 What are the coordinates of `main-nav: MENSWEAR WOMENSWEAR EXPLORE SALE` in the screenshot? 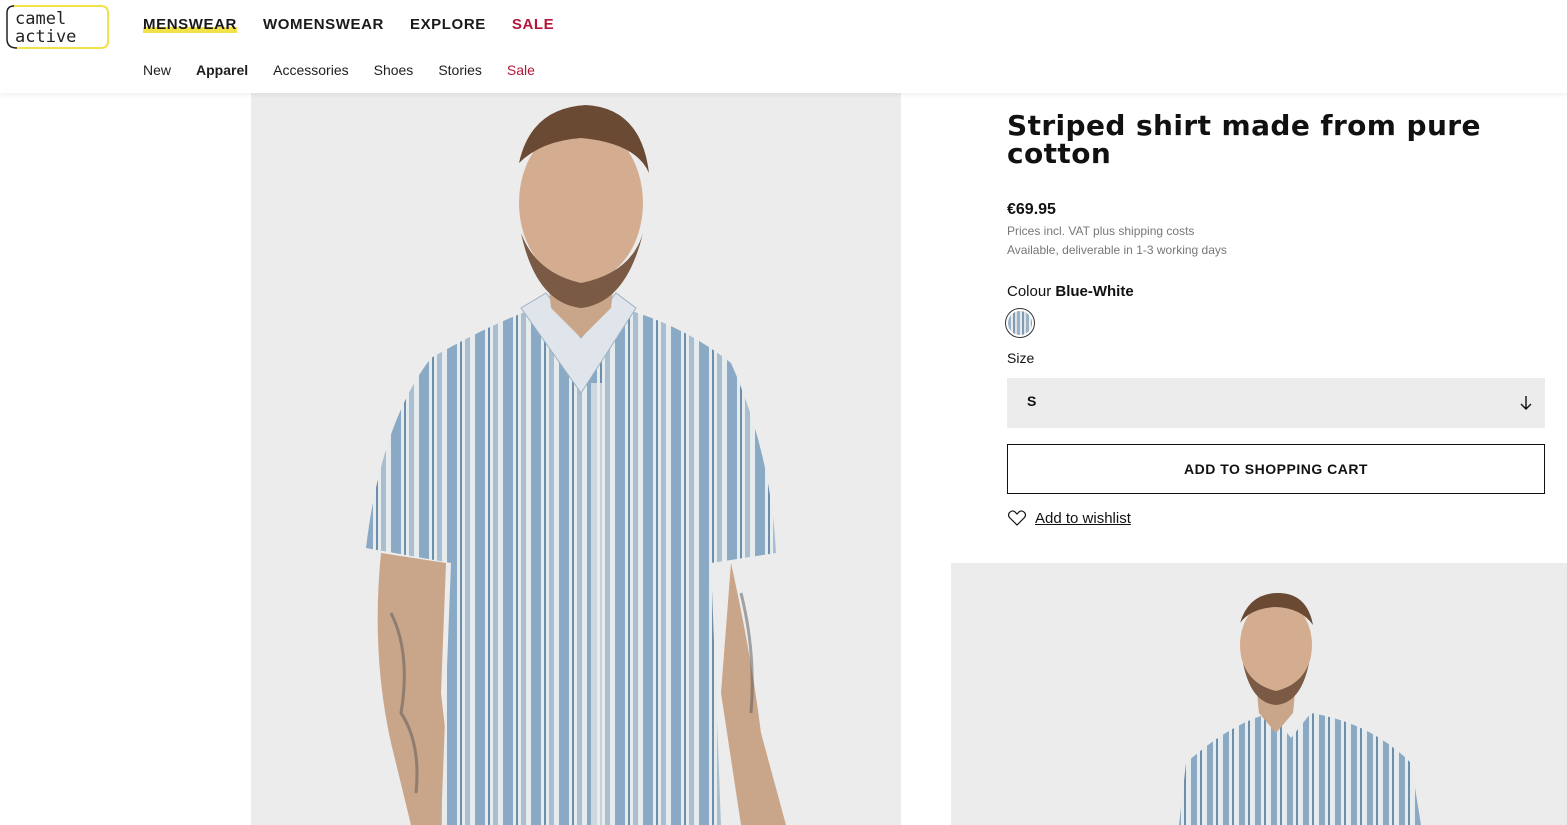 It's located at (361, 24).